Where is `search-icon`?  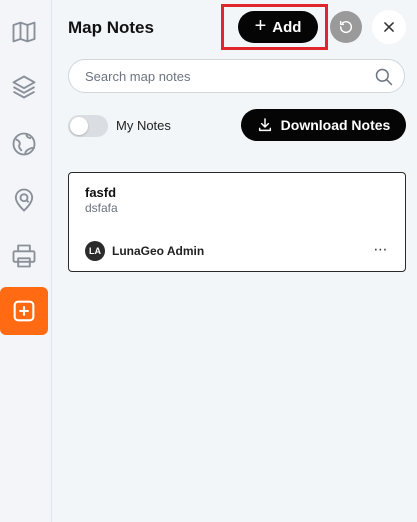 search-icon is located at coordinates (384, 77).